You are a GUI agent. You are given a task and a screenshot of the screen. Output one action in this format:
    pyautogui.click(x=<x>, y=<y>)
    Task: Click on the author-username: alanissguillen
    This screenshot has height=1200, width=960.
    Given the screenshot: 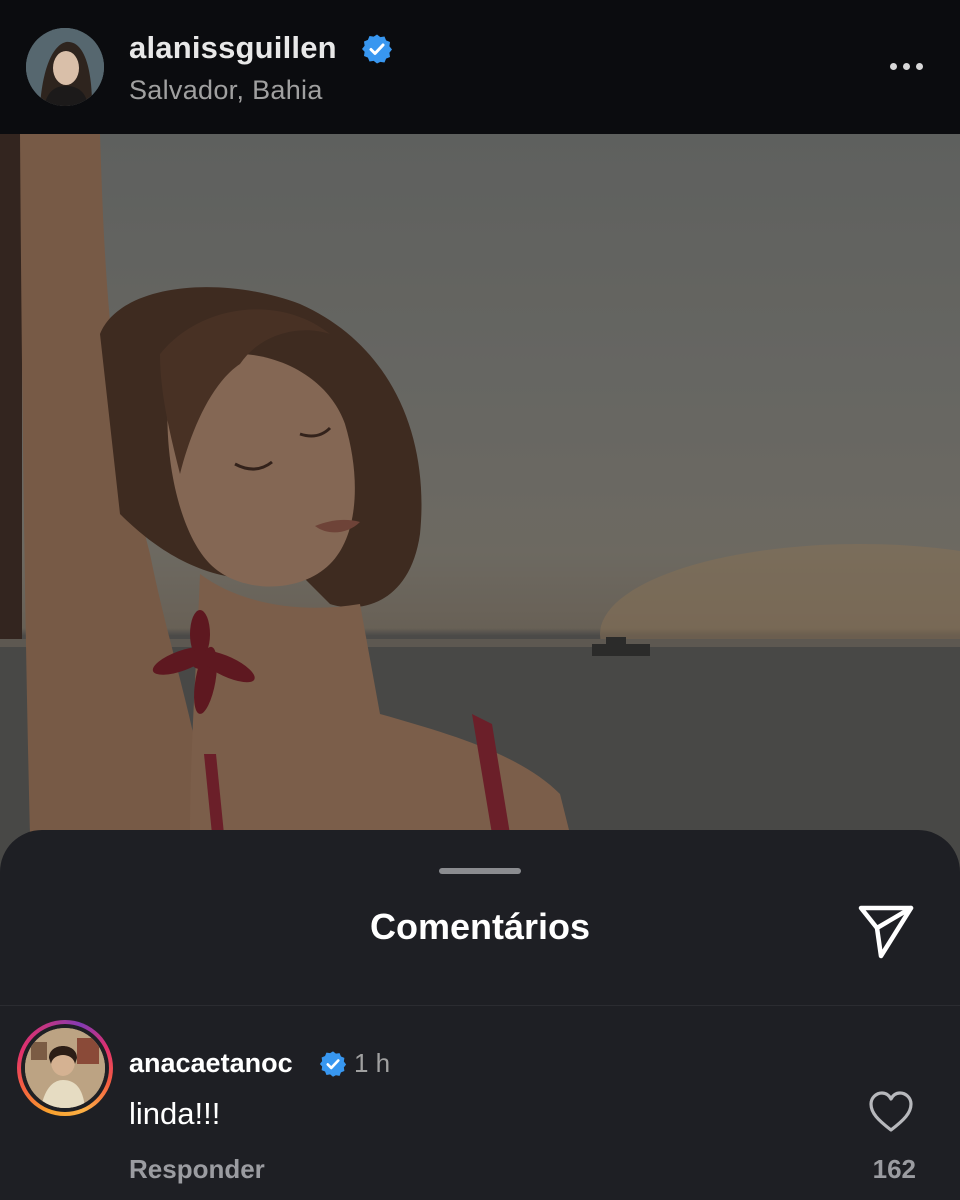 What is the action you would take?
    pyautogui.click(x=233, y=48)
    